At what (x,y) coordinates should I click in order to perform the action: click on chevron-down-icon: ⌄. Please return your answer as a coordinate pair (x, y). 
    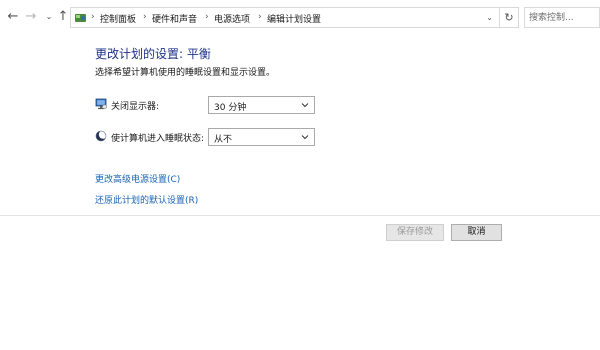
    Looking at the image, I should click on (49, 17).